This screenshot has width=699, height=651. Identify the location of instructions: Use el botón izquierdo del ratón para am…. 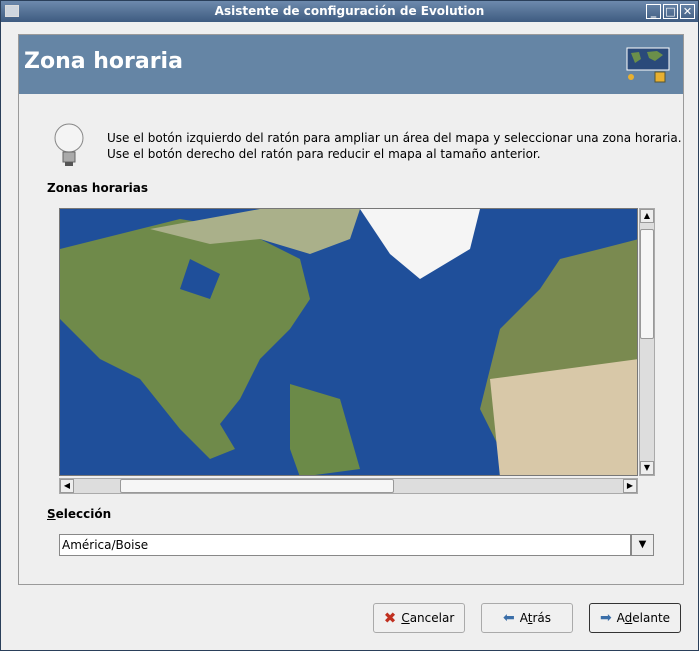
(394, 146).